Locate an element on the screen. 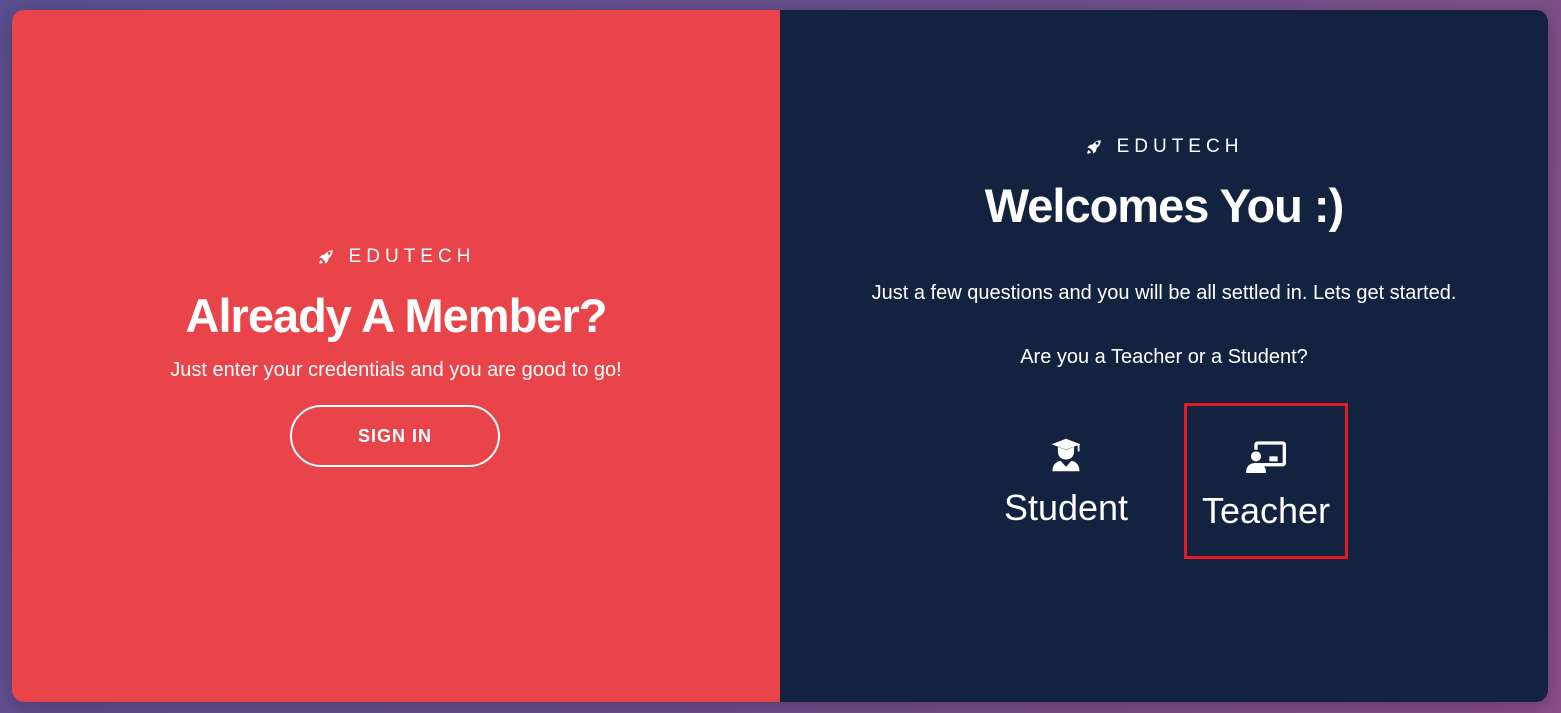 The image size is (1561, 713). role-question: Are you a Teacher or a Student? is located at coordinates (1164, 357).